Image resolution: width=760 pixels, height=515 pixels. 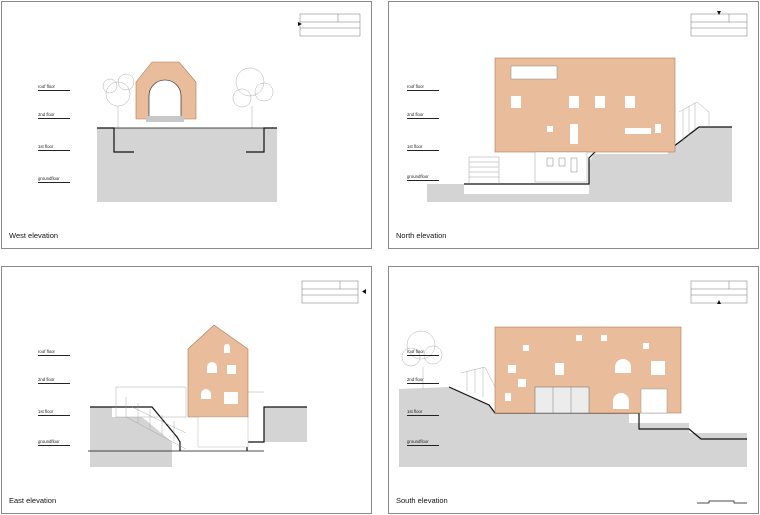 I want to click on tree-left, so click(x=118, y=100).